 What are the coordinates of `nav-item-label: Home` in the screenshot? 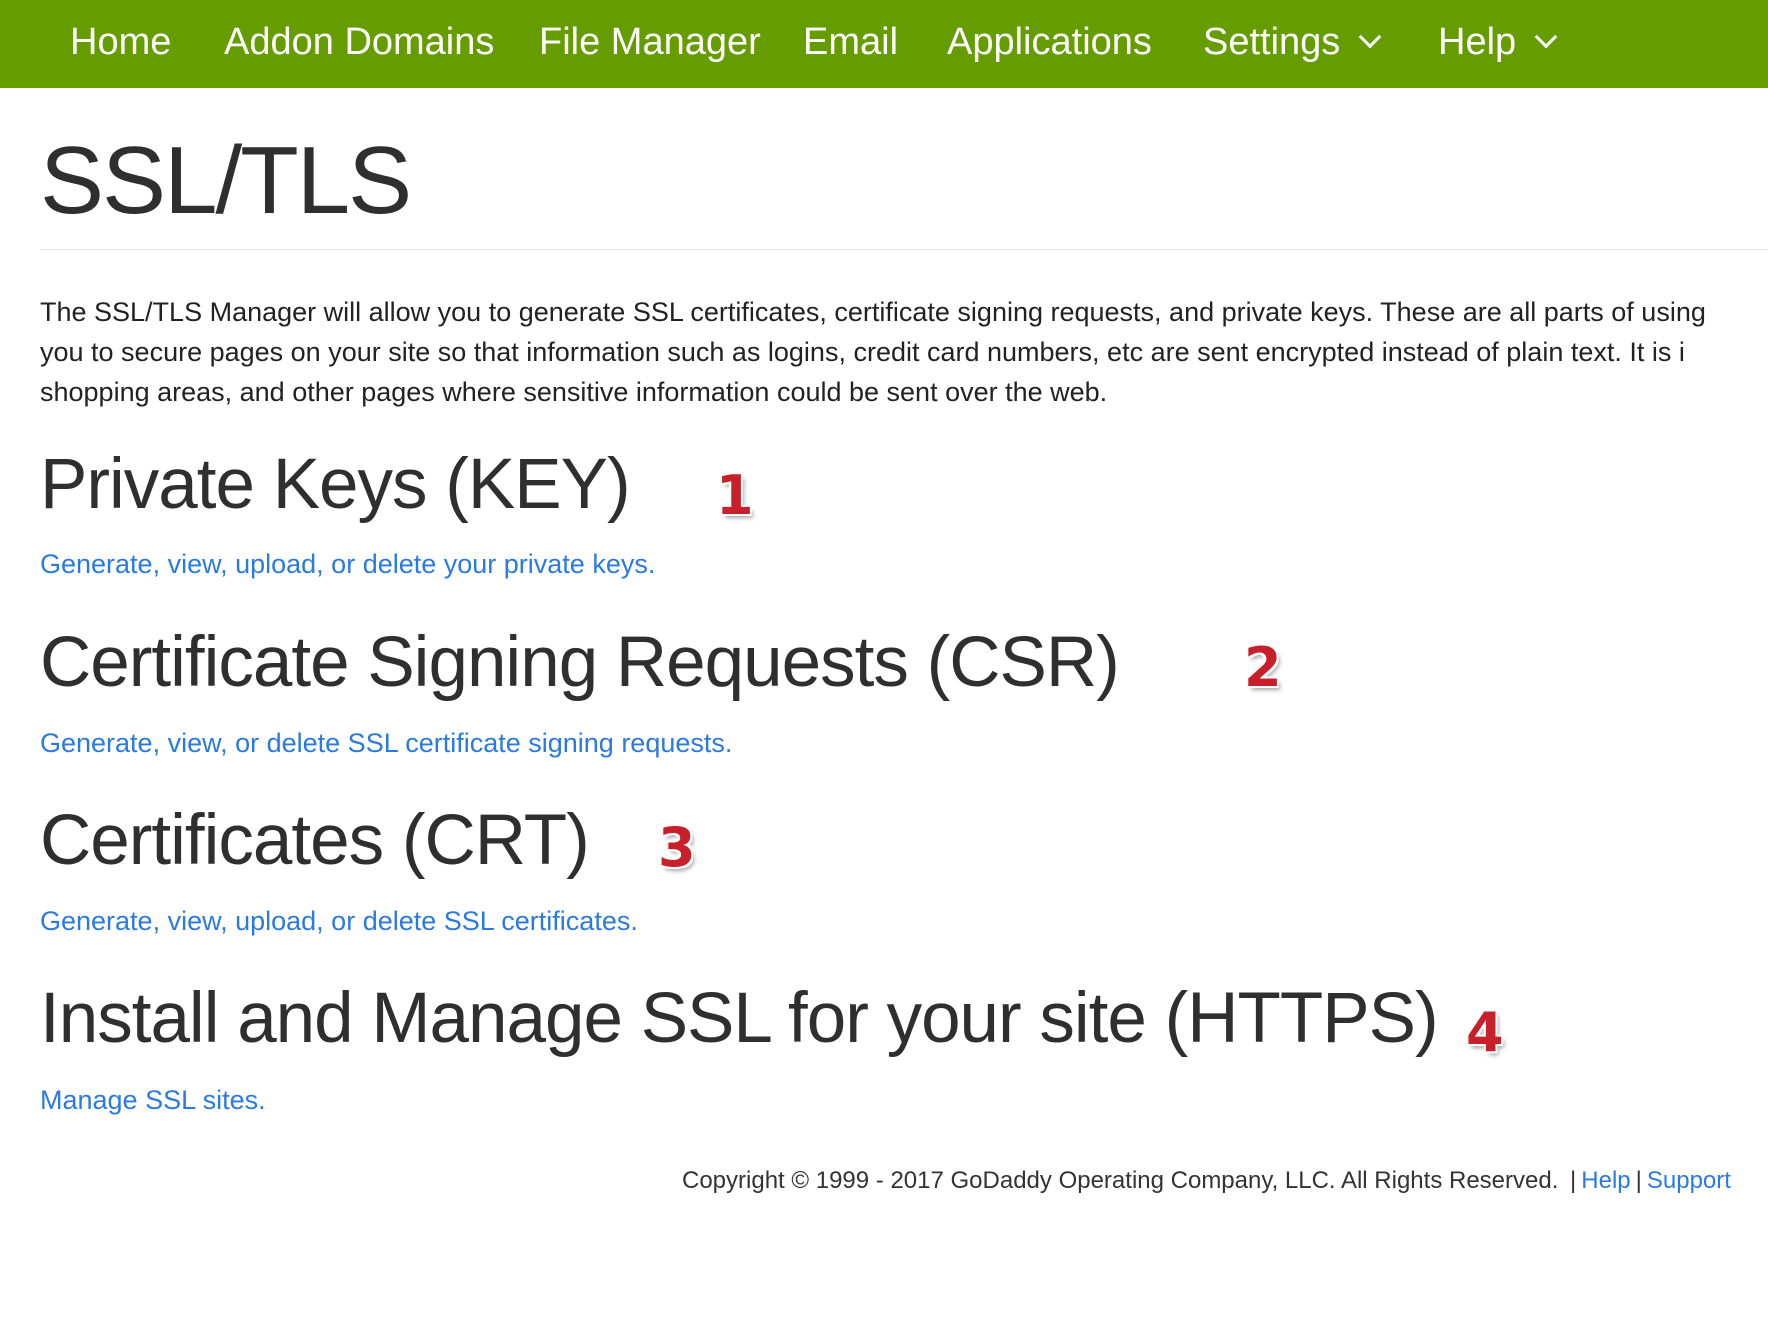 It's located at (121, 42).